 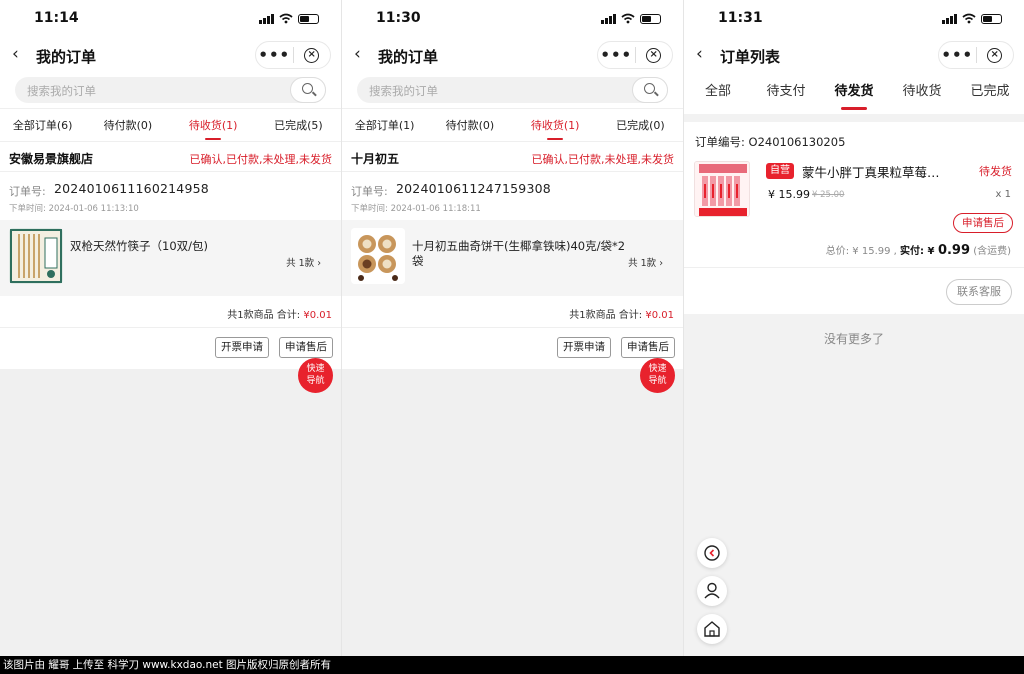 I want to click on shop-row: 十月初五 已确认,已付款,未处理,未发货, so click(x=512, y=157).